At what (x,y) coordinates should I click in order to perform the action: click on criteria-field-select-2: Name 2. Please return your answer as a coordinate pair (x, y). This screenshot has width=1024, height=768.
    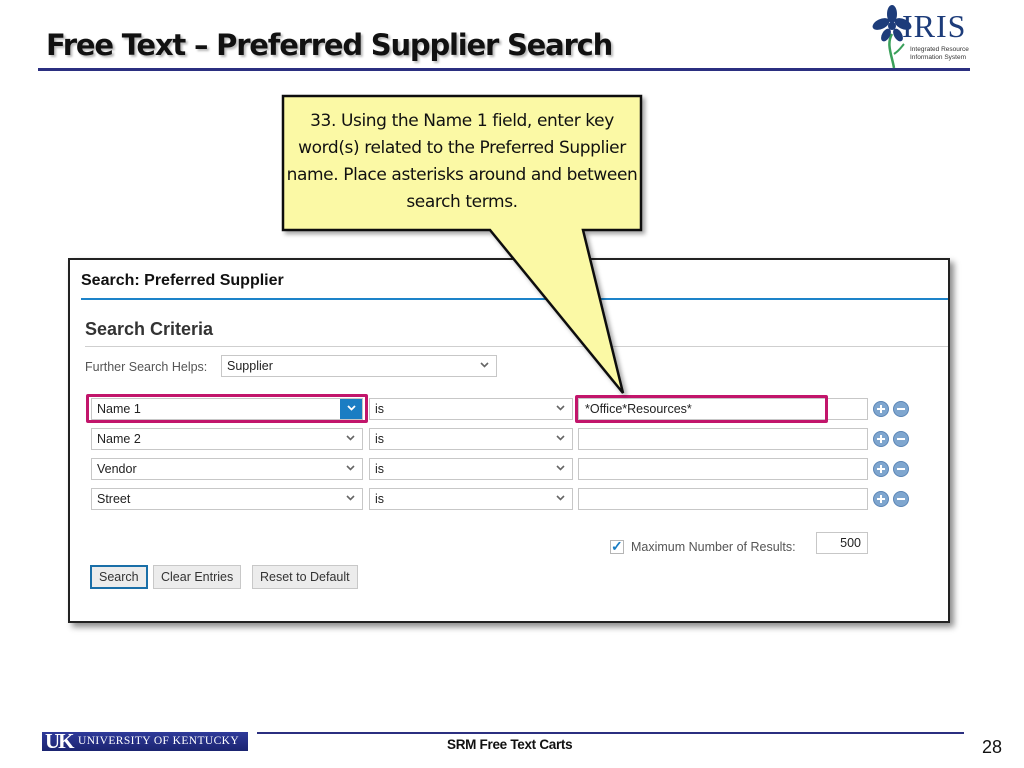
    Looking at the image, I should click on (227, 439).